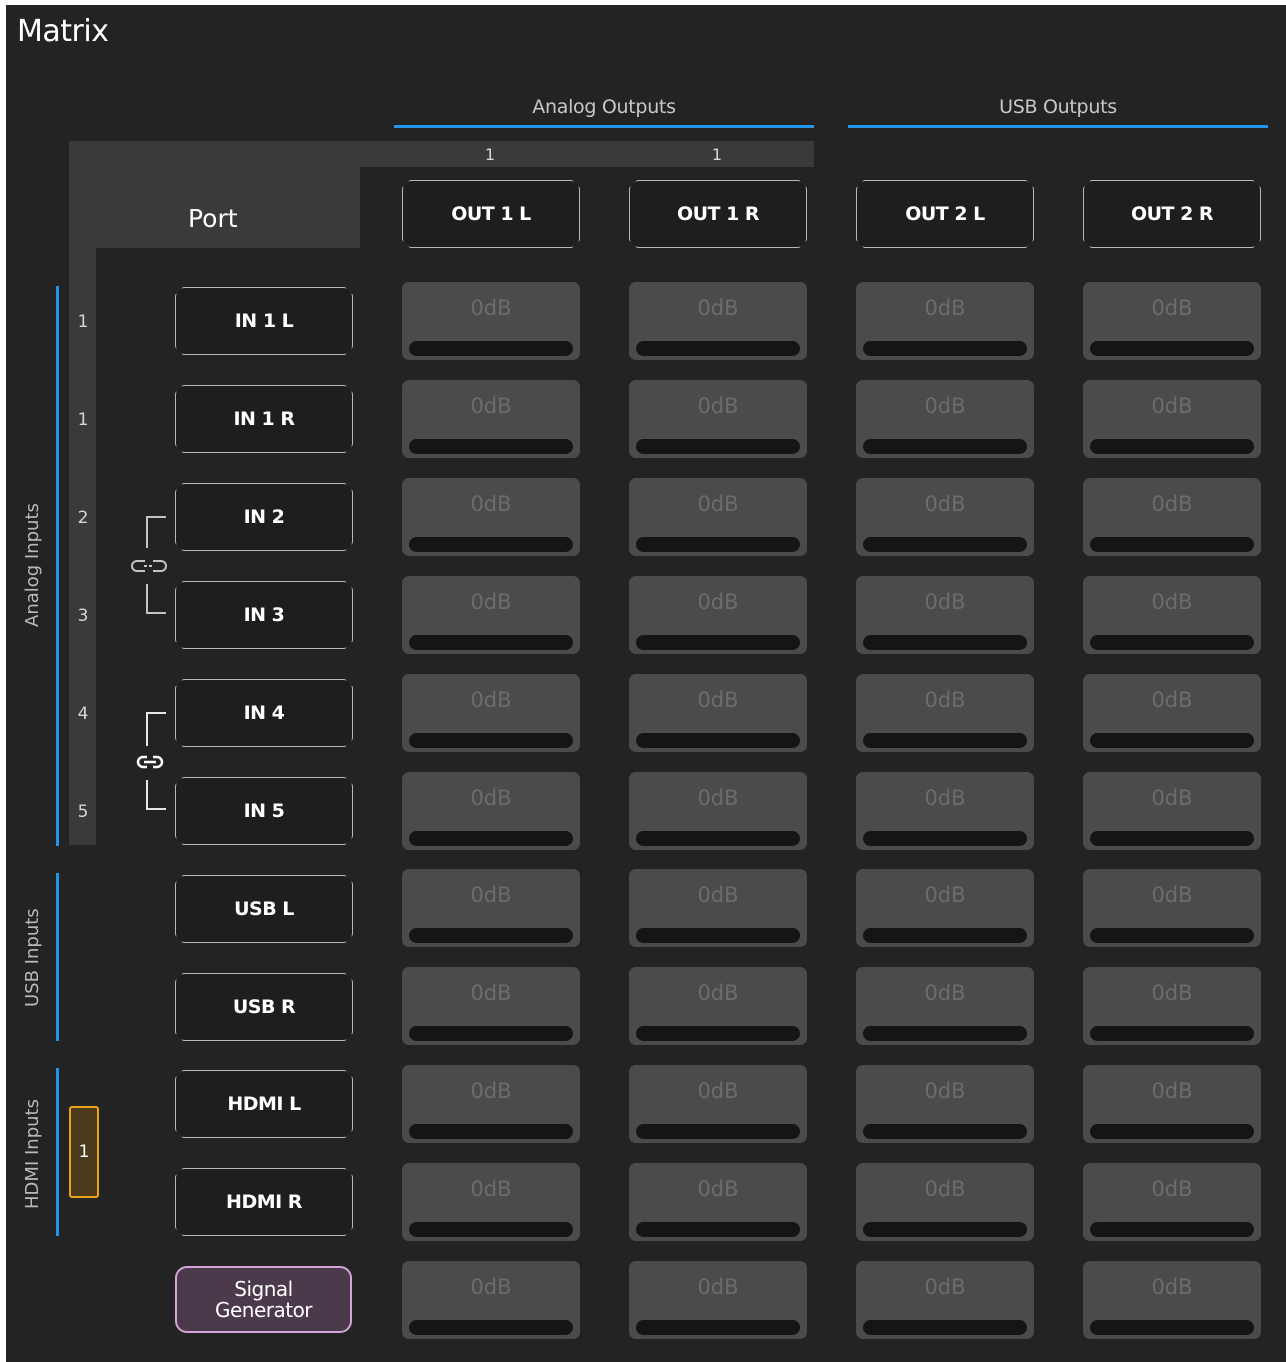  I want to click on input-button: HDMI L, so click(264, 1104).